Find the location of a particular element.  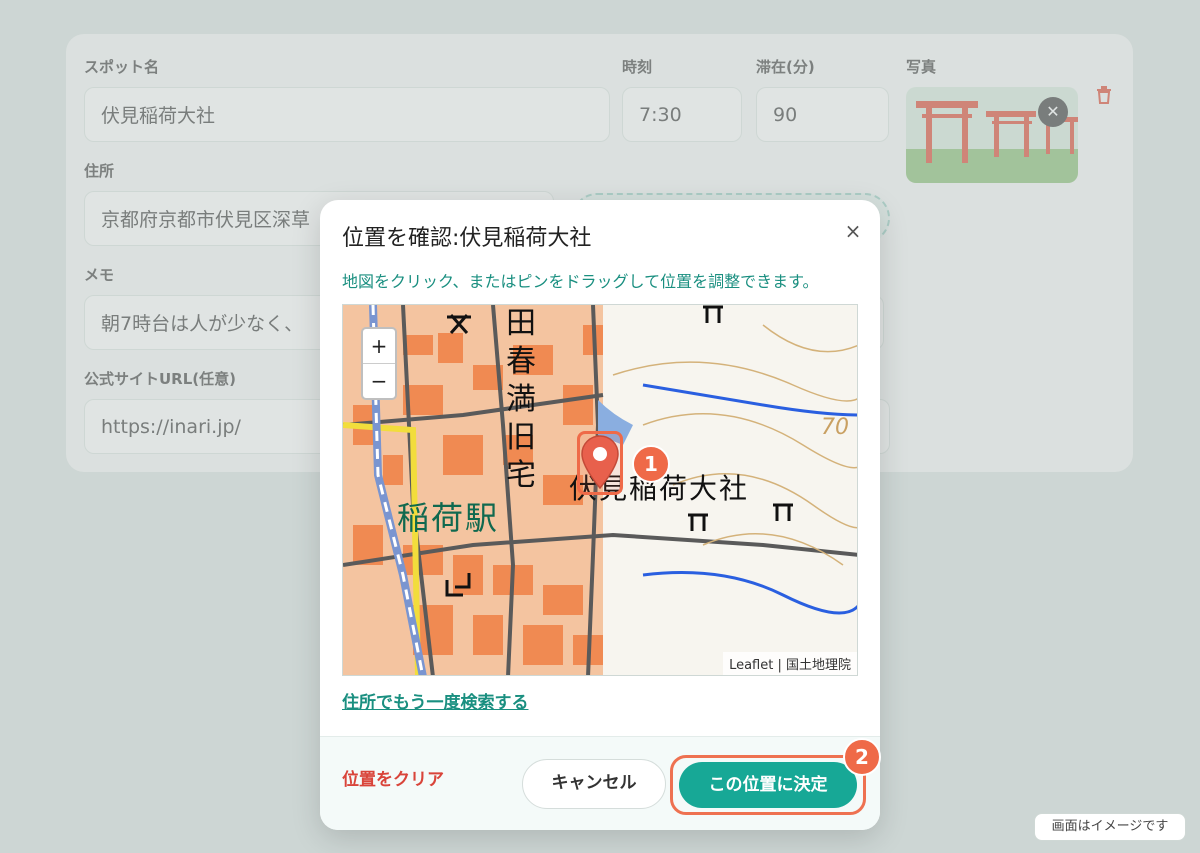

confirm-location-button: この位置に決定 is located at coordinates (768, 785).